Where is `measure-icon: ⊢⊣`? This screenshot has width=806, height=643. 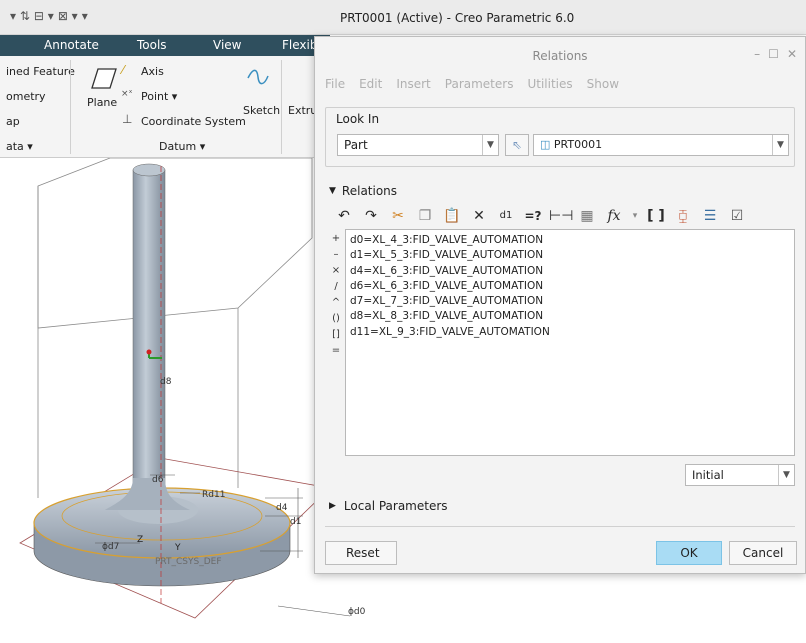
measure-icon: ⊢⊣ is located at coordinates (561, 216).